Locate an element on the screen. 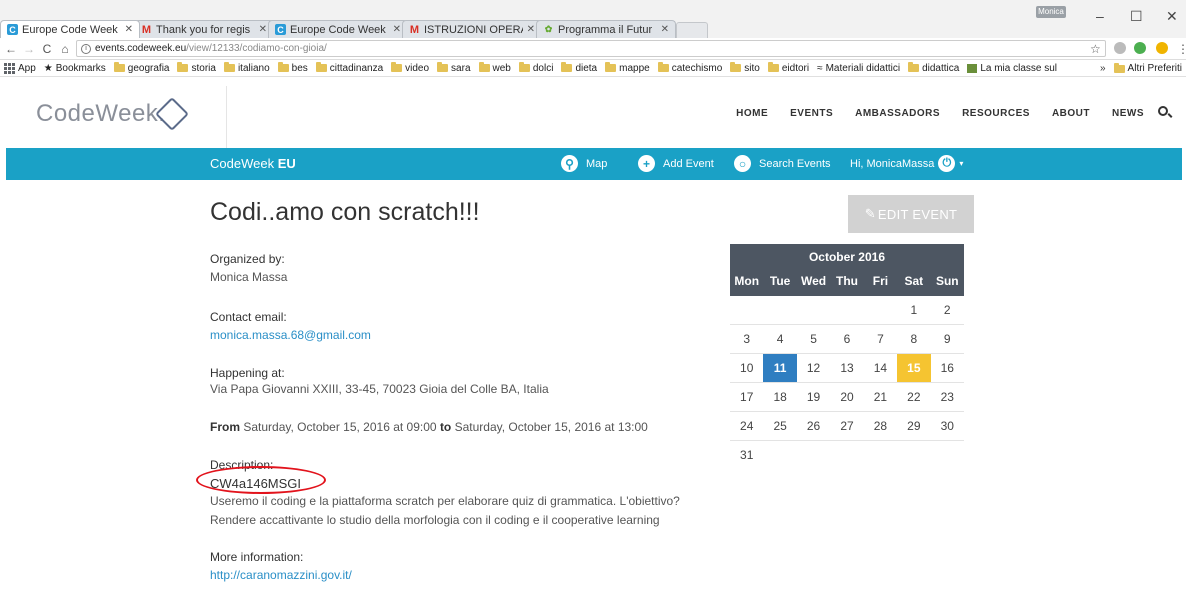 The width and height of the screenshot is (1186, 599). bookmark-folder: web is located at coordinates (494, 68).